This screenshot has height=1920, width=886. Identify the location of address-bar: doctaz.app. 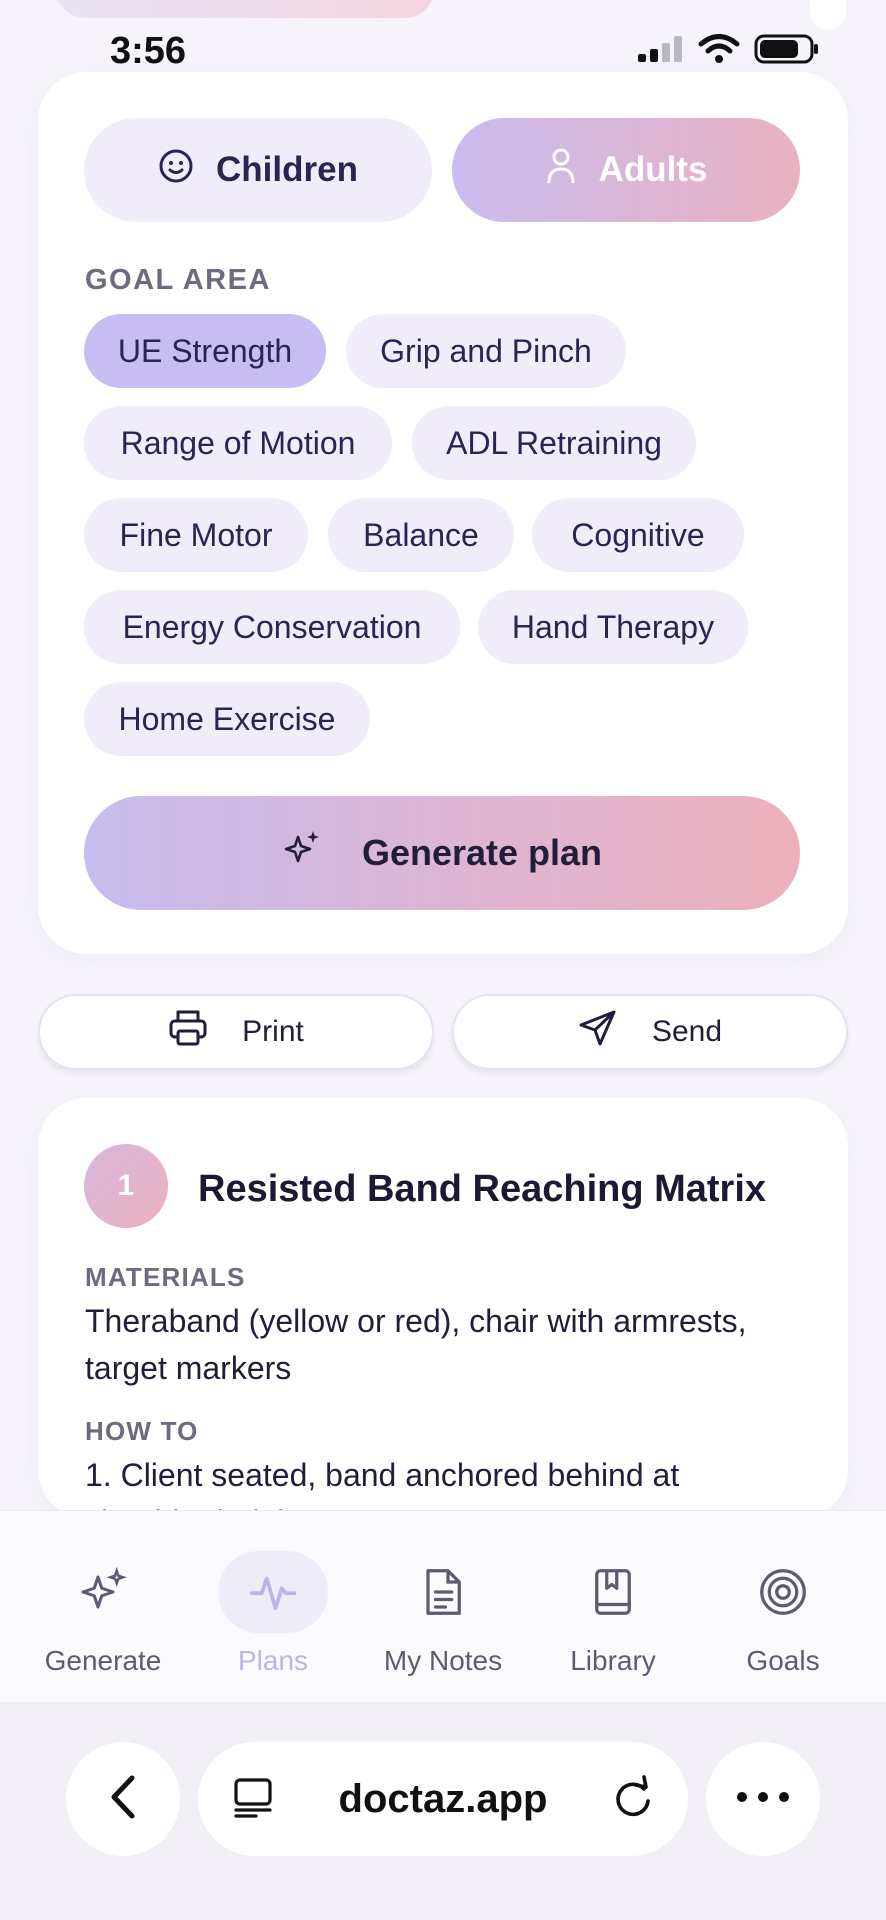
(443, 1799).